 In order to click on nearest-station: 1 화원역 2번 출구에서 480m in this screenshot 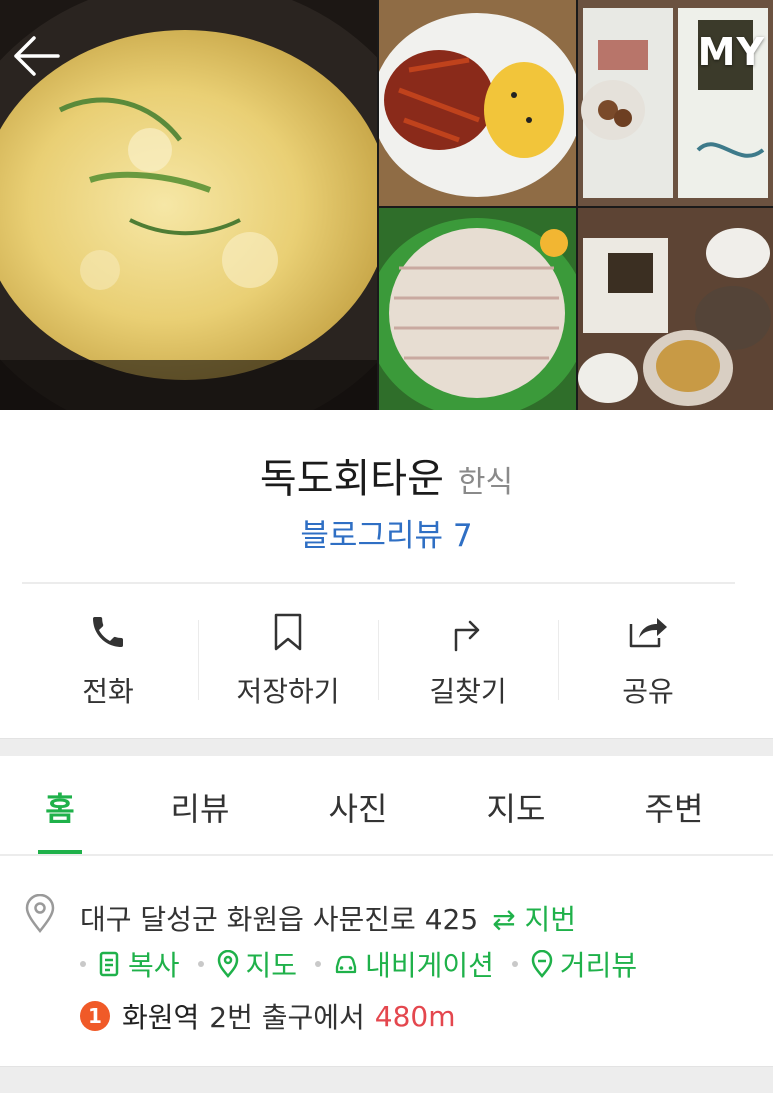, I will do `click(268, 1016)`.